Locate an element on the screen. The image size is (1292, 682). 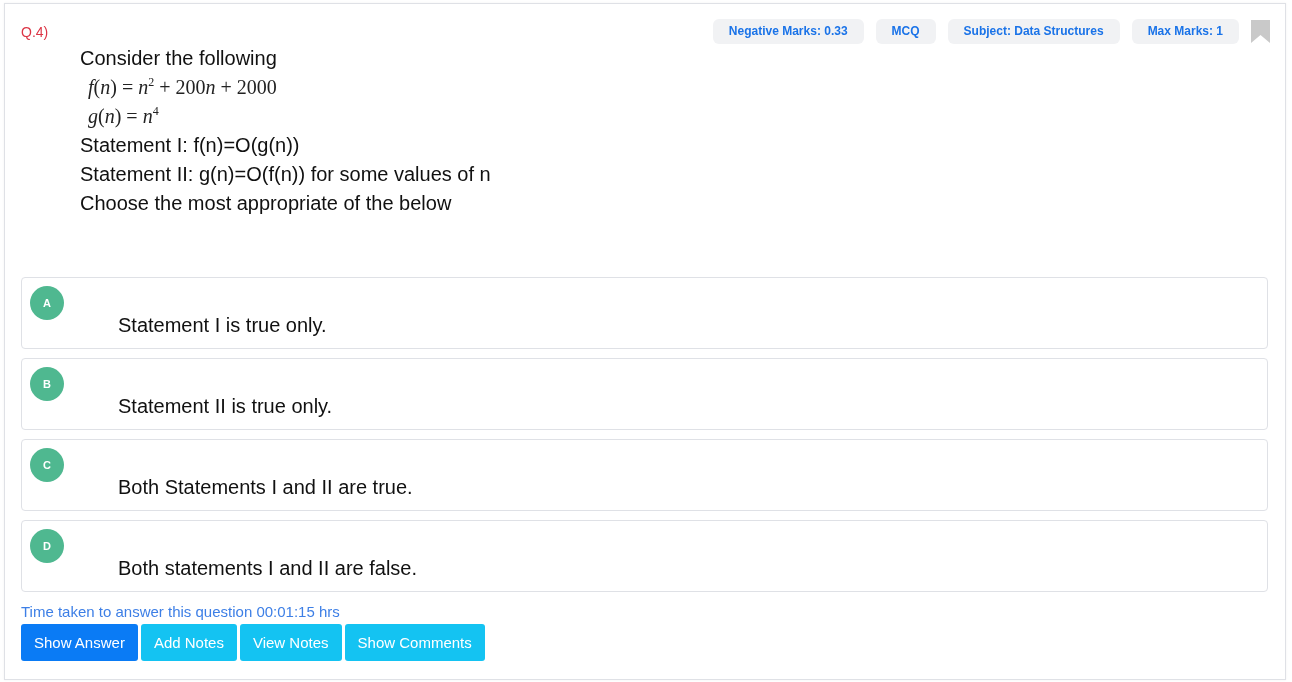
answer-option: D Both statements I and II are false. is located at coordinates (644, 556).